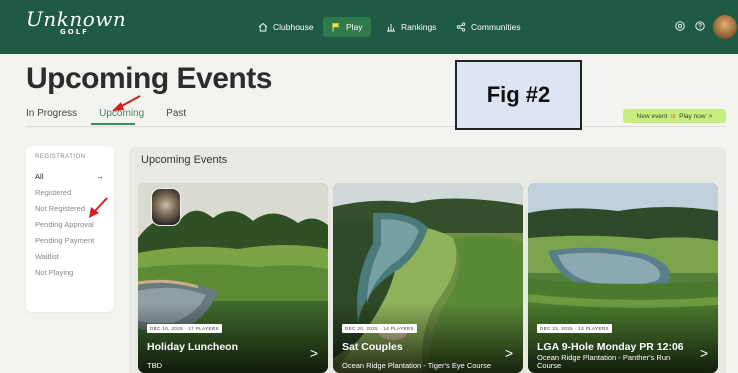 The height and width of the screenshot is (373, 738). I want to click on sidebar-item-pending-payment: Pending Payment, so click(74, 241).